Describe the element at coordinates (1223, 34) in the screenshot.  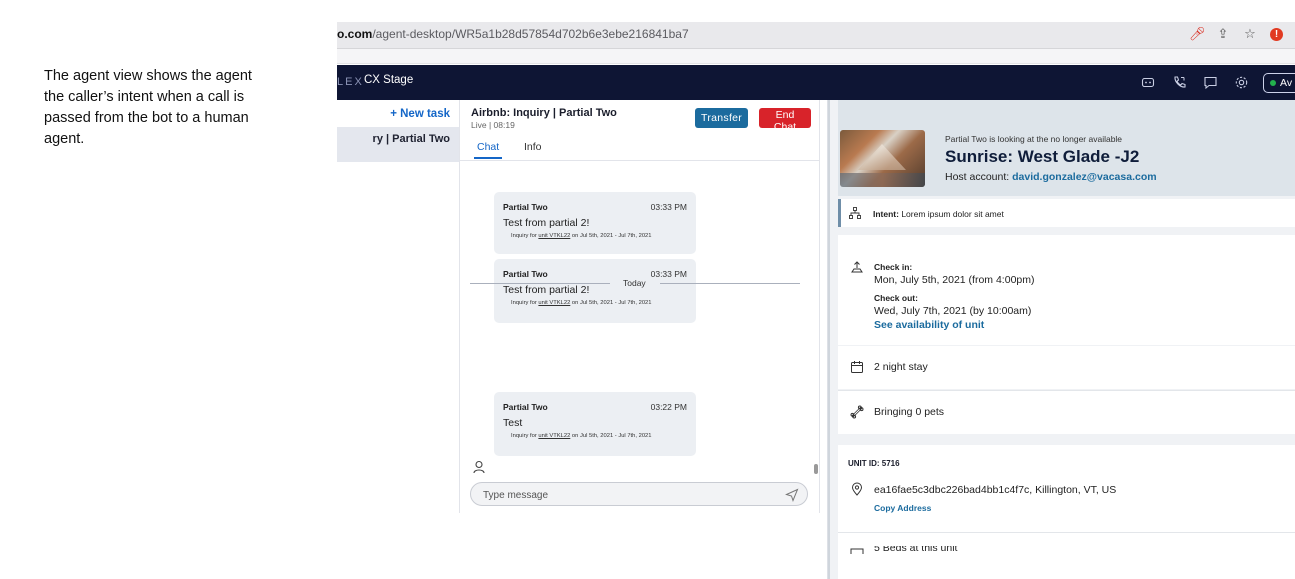
I see `share-icon: ⇪` at that location.